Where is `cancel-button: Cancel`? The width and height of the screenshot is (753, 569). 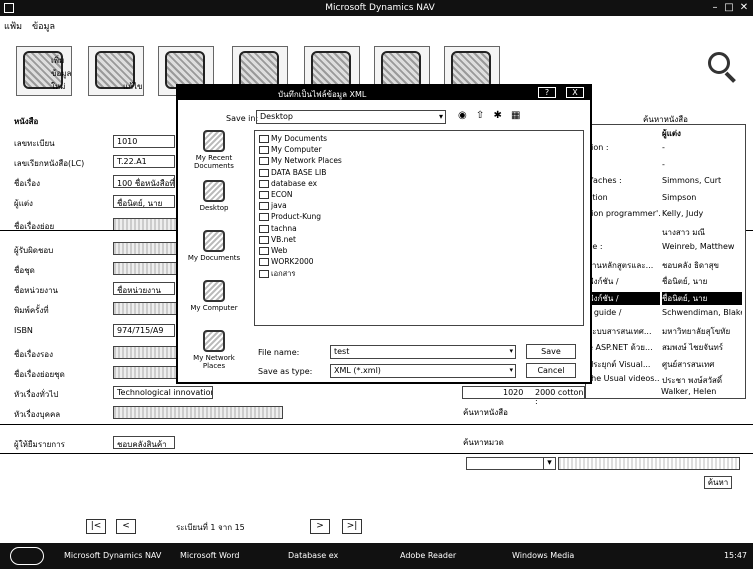 cancel-button: Cancel is located at coordinates (551, 370).